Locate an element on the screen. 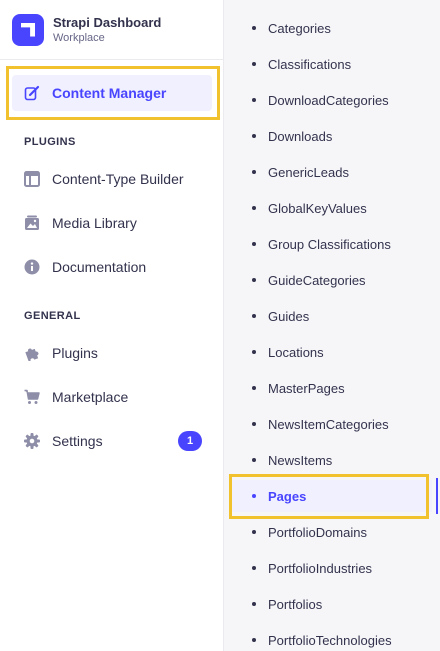  collection-item-genericleads: GenericLeads is located at coordinates (332, 172).